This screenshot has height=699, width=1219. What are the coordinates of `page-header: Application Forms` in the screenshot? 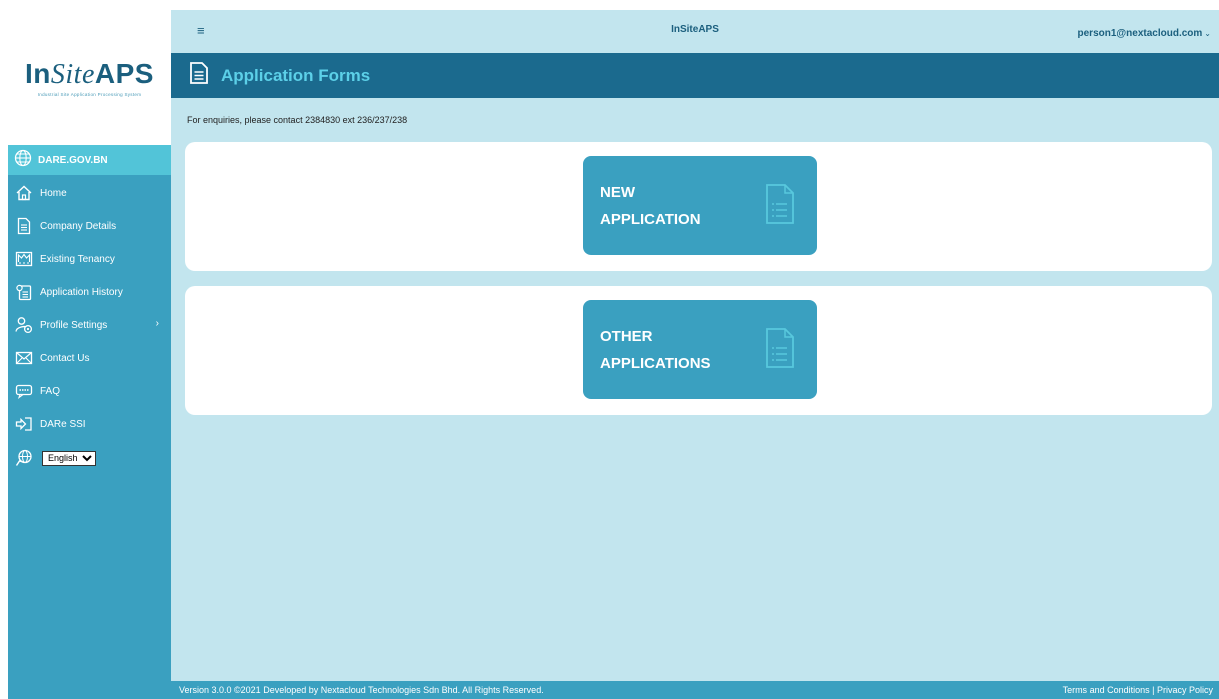 It's located at (695, 75).